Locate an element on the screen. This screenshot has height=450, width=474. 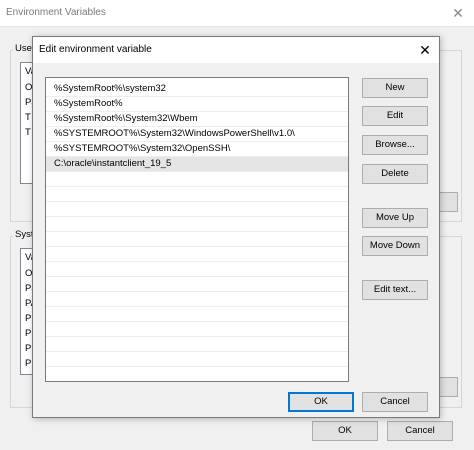
delete-button: Delete is located at coordinates (395, 174).